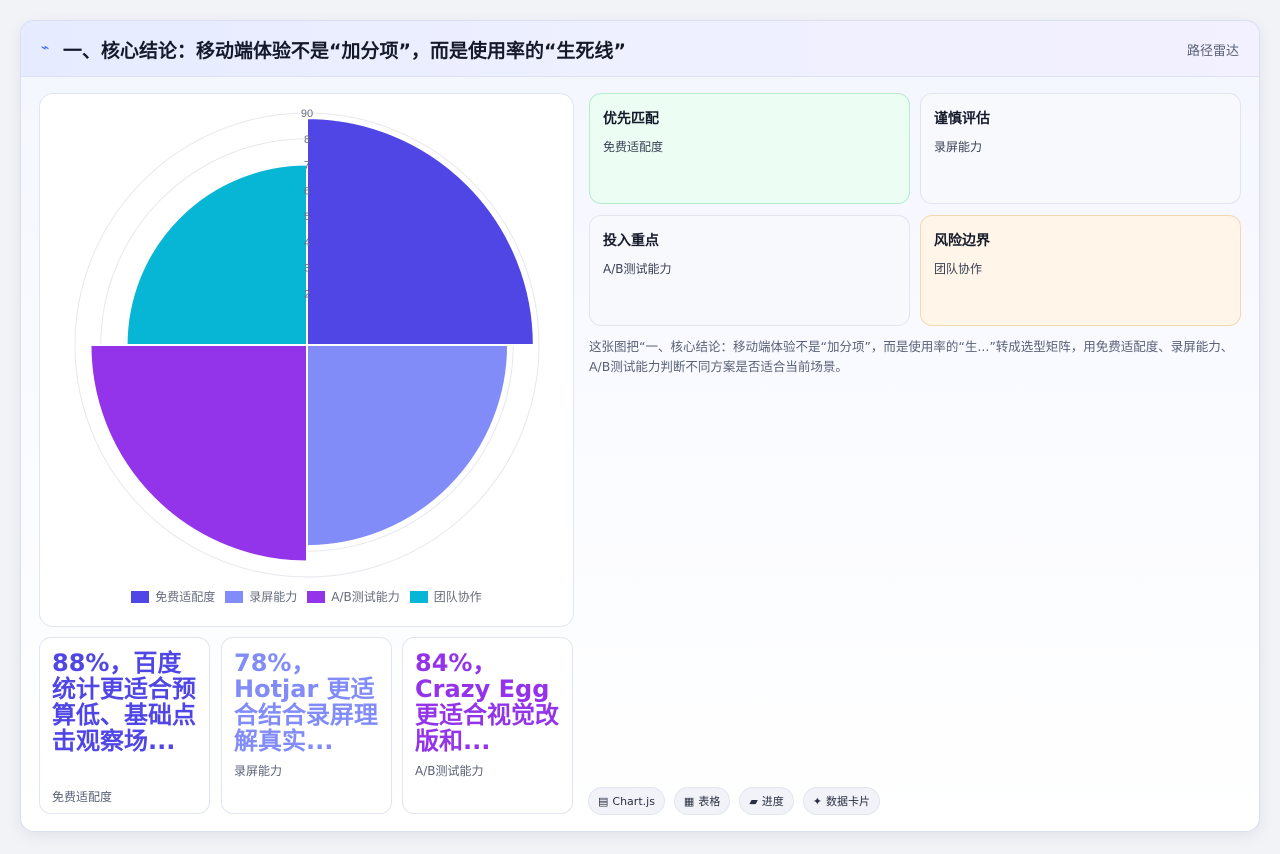  I want to click on lightning-icon: ⌁, so click(45, 48).